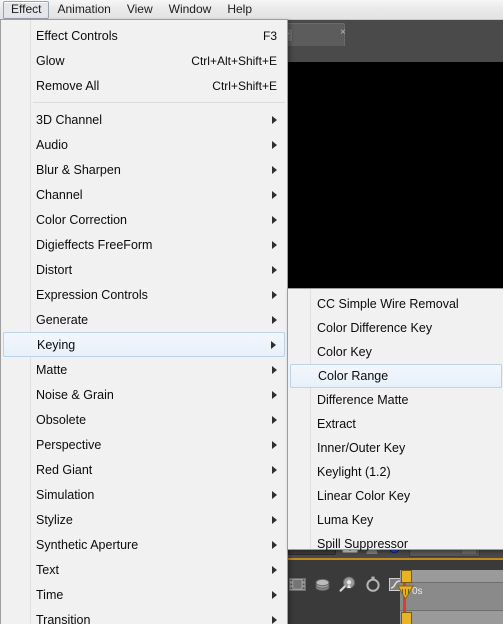 This screenshot has width=503, height=624. I want to click on menu-item-noise-grain: Noise & Grain, so click(144, 394).